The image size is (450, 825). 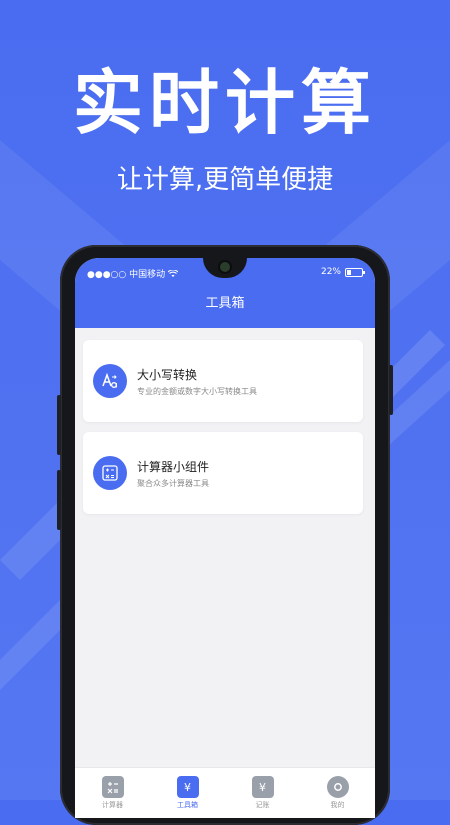 I want to click on promo-subtitle: 让计算,更简单便捷, so click(x=225, y=180).